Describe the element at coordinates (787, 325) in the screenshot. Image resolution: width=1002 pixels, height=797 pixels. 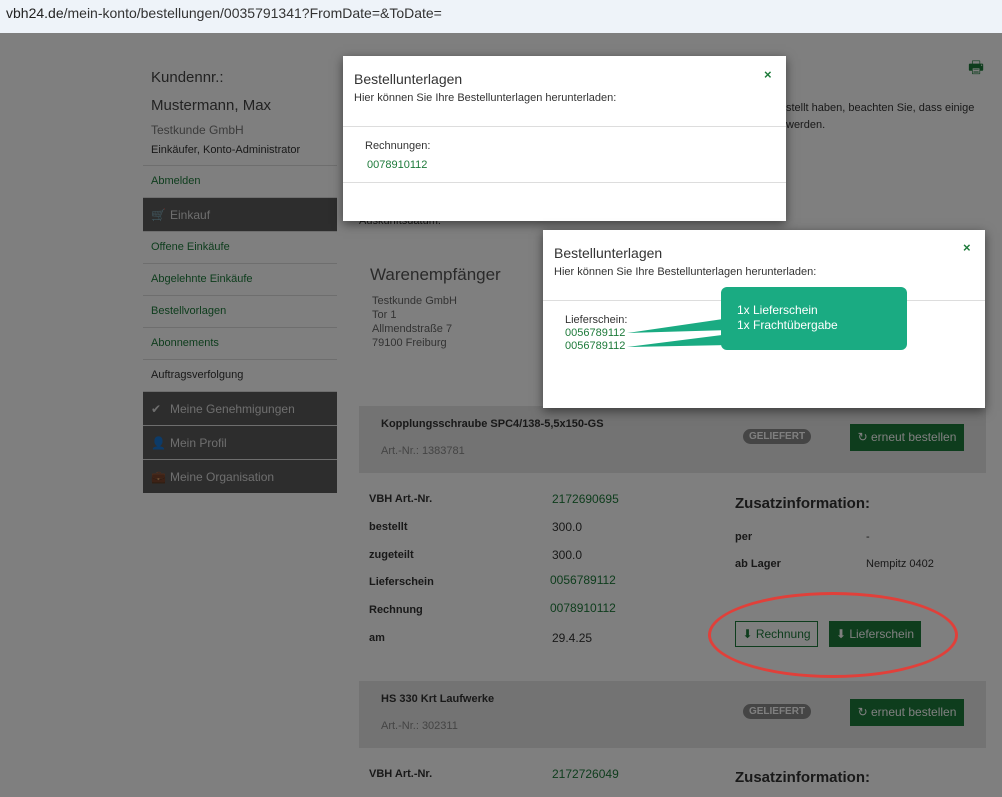
I see `callout-line2: 1x Frachtübergabe` at that location.